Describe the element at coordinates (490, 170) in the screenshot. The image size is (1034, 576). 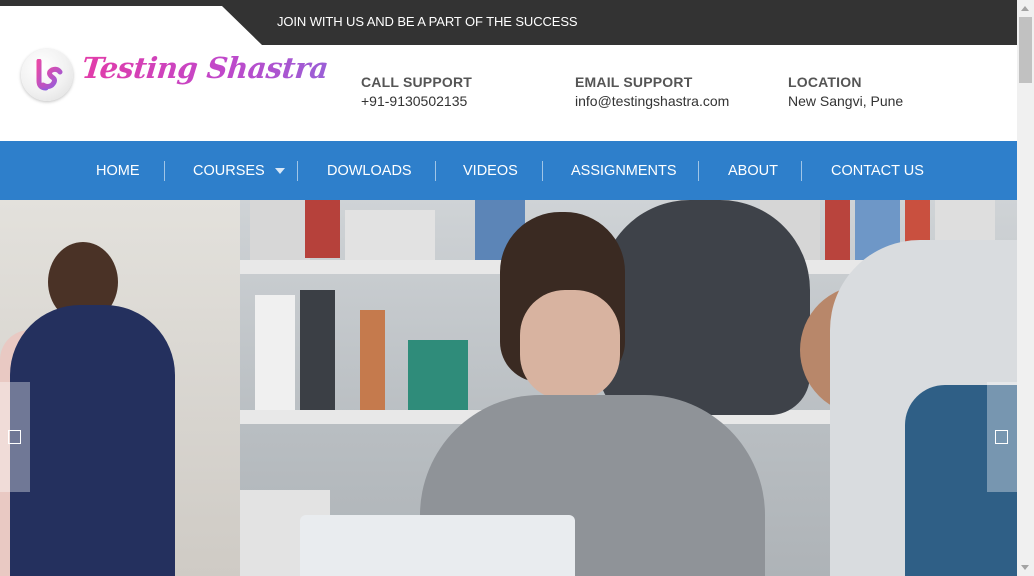
I see `nav-videos: VIDEOS` at that location.